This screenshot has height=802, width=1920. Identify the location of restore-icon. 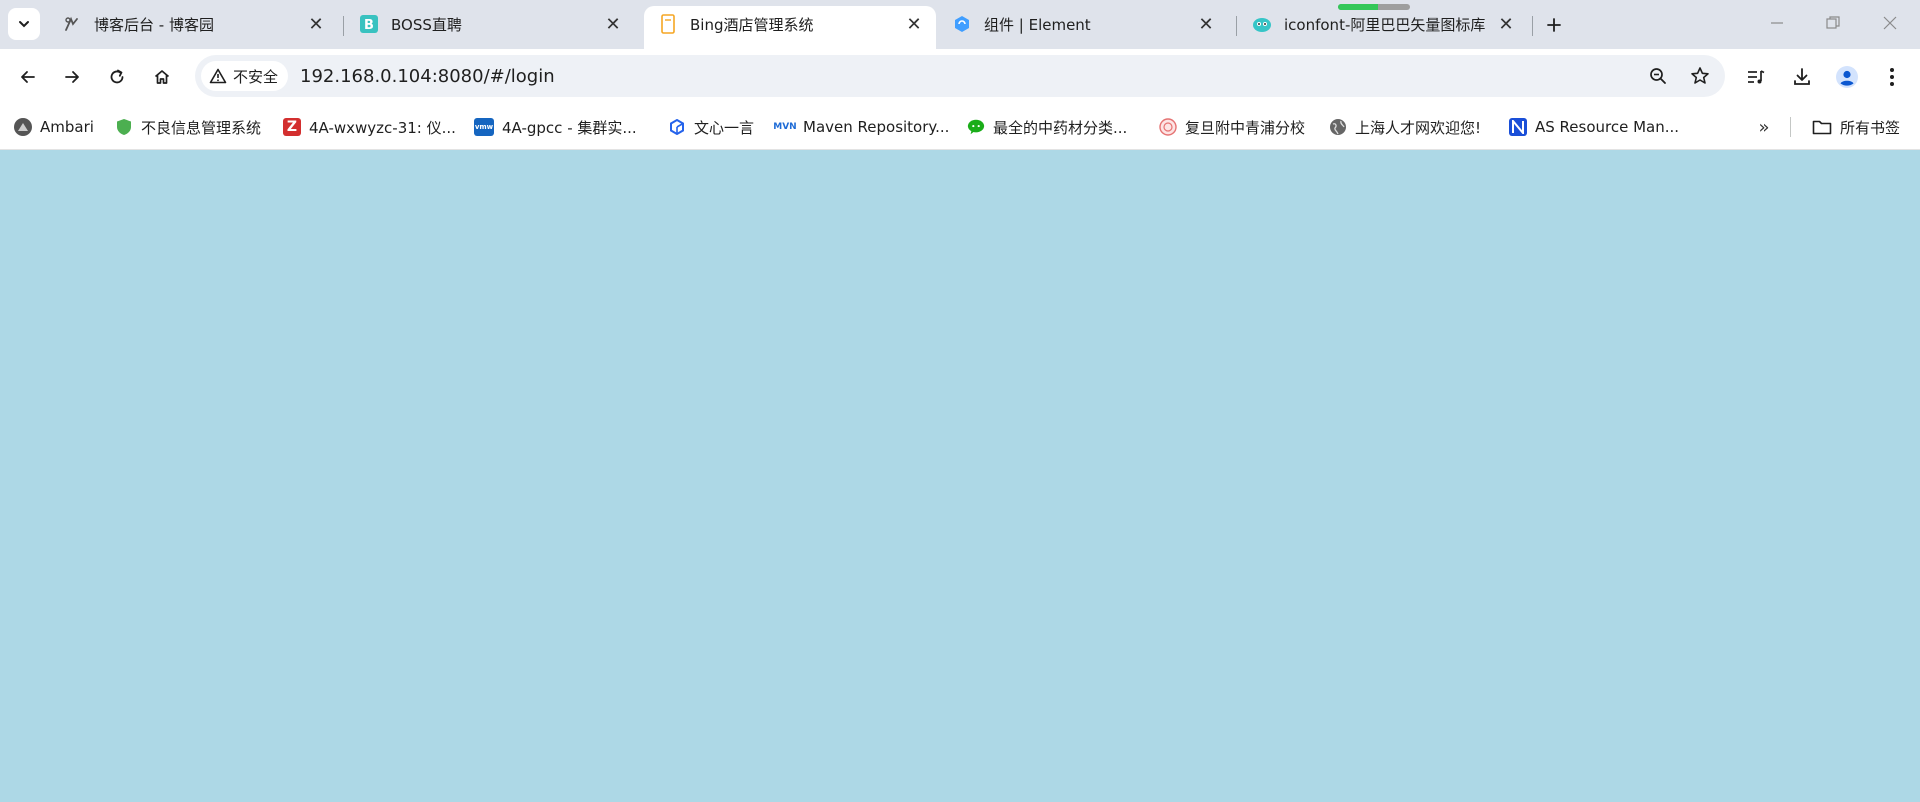
(1833, 22).